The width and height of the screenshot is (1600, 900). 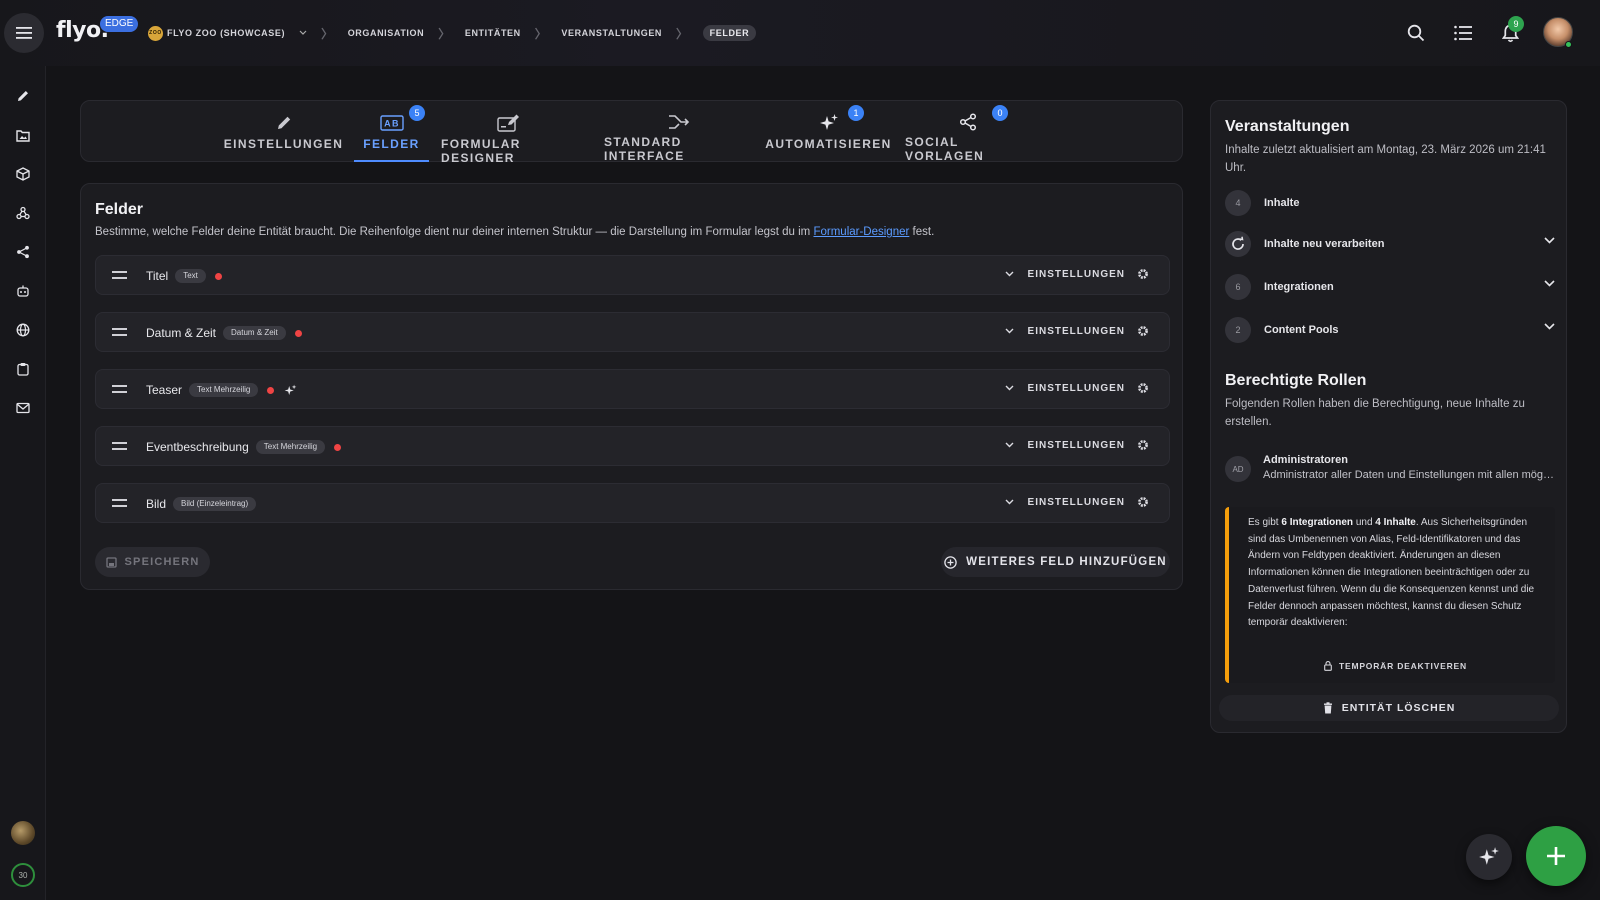 I want to click on stat-item-content-pools: 2 Content Pools, so click(x=1390, y=330).